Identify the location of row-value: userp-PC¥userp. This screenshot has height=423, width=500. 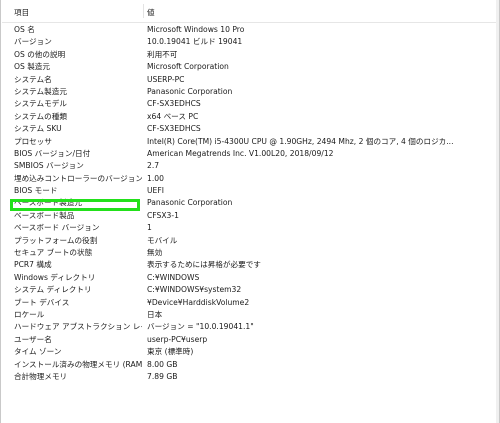
(177, 339).